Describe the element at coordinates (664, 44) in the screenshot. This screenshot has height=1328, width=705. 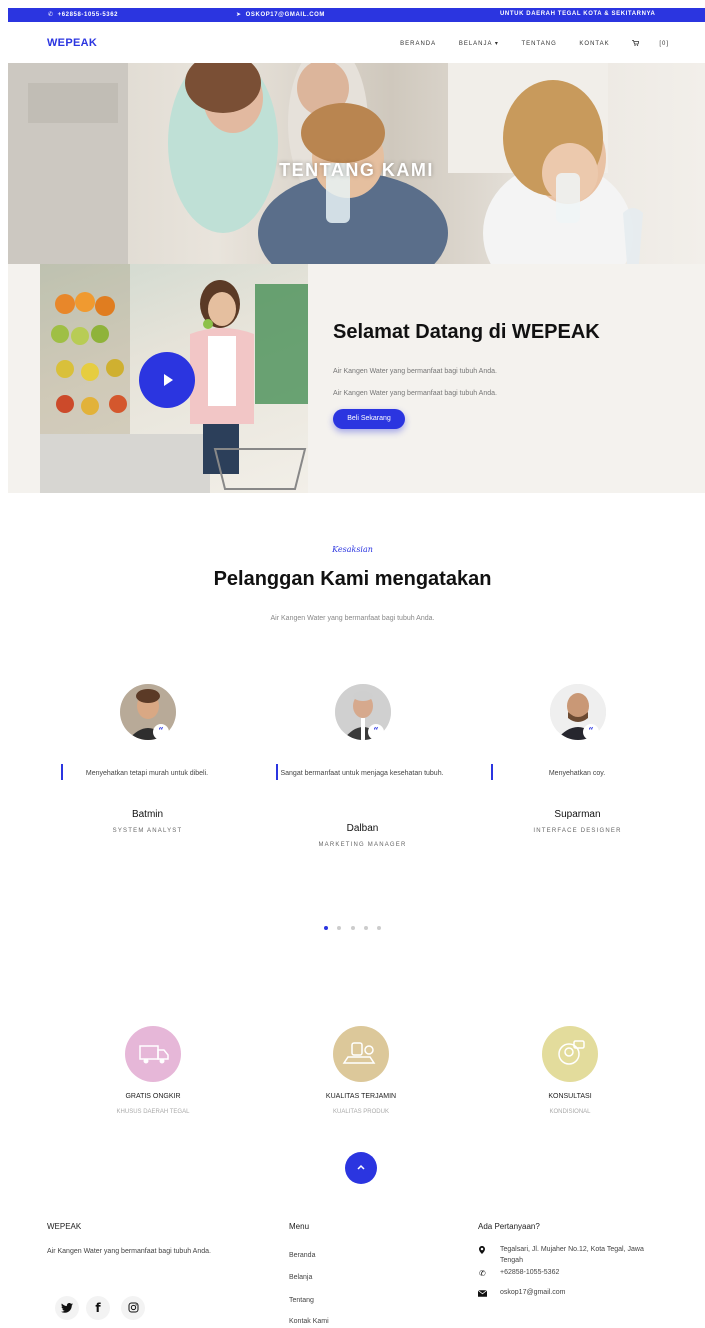
I see `cart-count: [0]` at that location.